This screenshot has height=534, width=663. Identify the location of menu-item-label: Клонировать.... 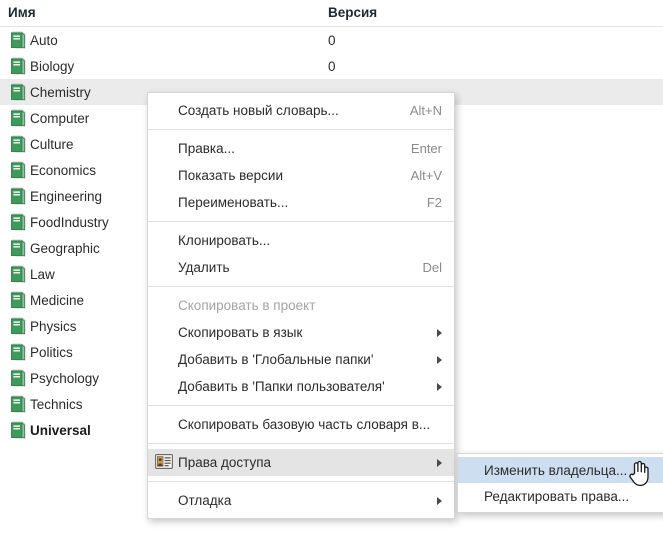
(224, 240).